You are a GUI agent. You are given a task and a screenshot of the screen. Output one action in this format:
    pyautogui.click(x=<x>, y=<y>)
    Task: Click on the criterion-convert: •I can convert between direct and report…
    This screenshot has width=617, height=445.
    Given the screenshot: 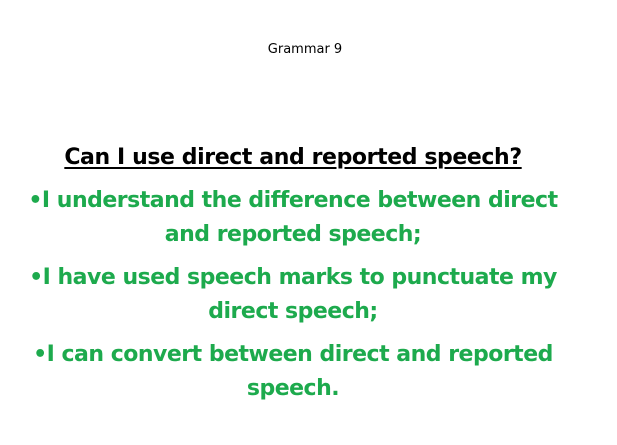 What is the action you would take?
    pyautogui.click(x=293, y=371)
    